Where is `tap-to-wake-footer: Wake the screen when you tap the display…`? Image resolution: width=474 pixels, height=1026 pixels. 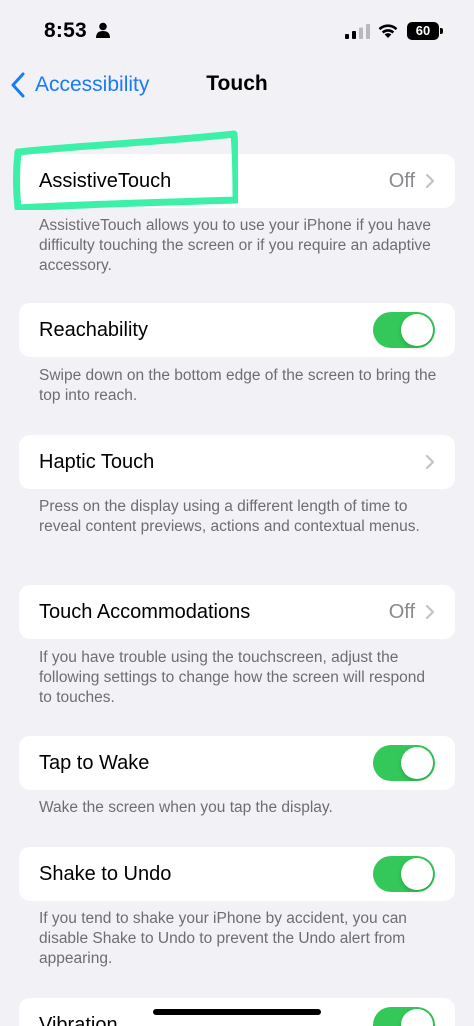
tap-to-wake-footer: Wake the screen when you tap the display… is located at coordinates (186, 807).